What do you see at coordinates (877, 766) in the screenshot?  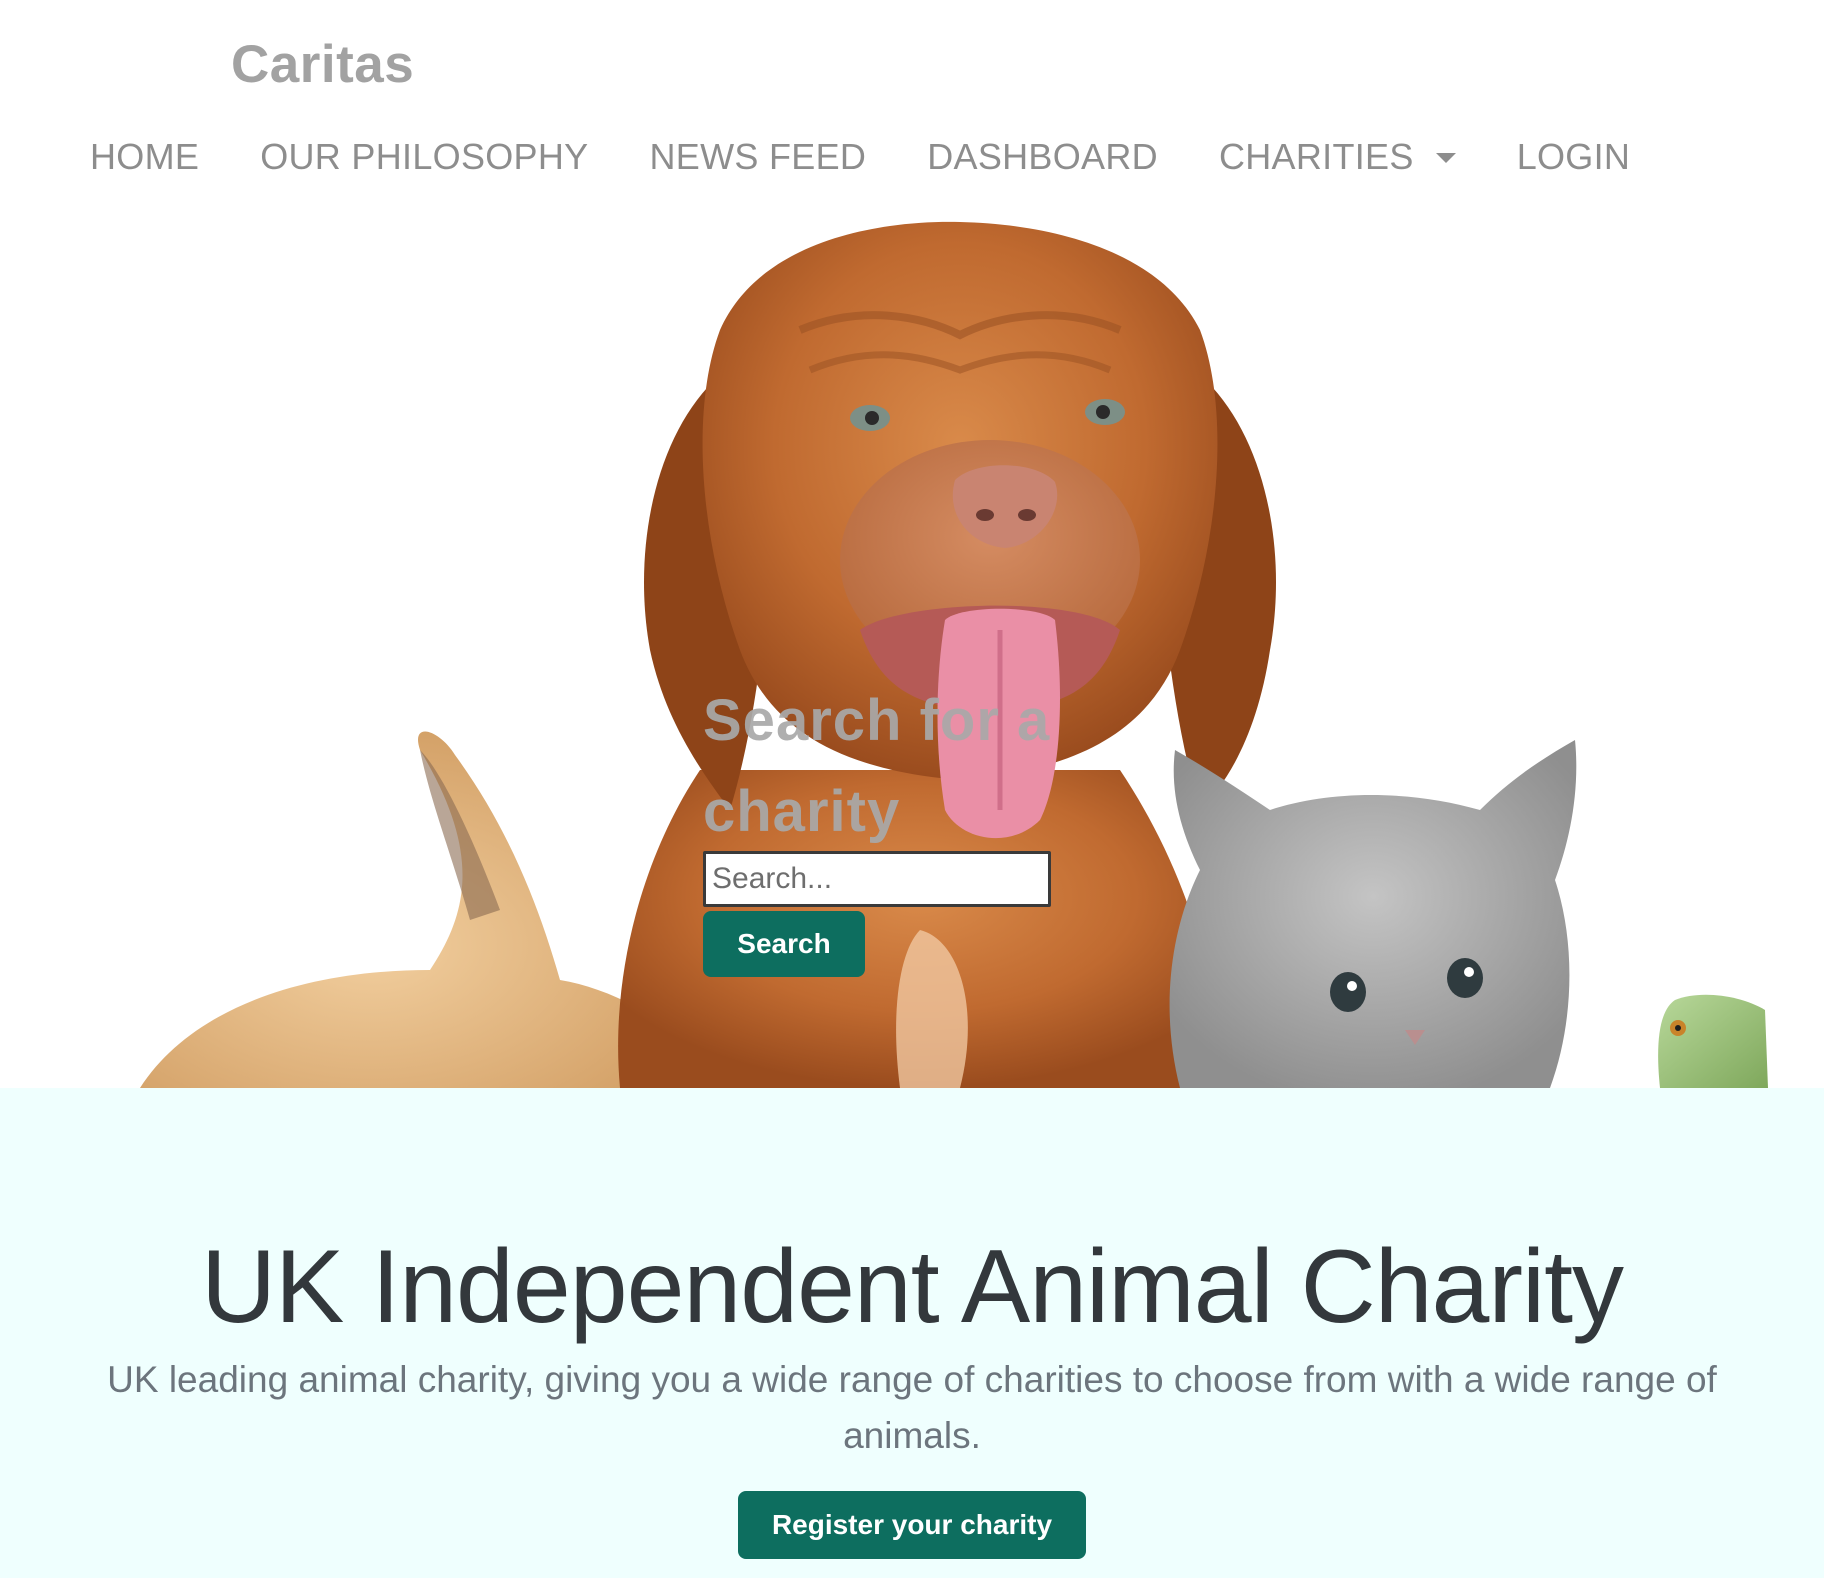 I see `search-heading: Search for a charity` at bounding box center [877, 766].